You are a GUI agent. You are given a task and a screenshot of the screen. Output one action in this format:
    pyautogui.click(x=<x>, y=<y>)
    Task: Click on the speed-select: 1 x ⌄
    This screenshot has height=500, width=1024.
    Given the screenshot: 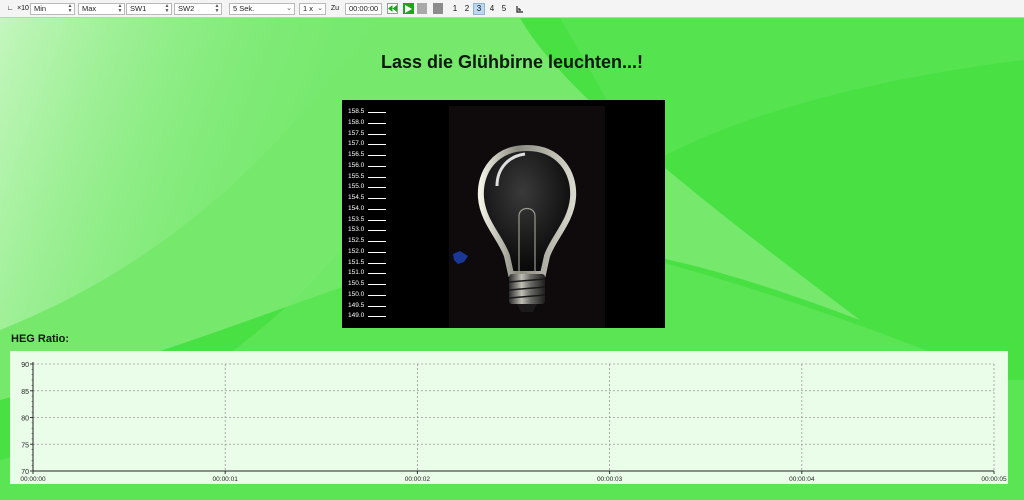 What is the action you would take?
    pyautogui.click(x=312, y=9)
    